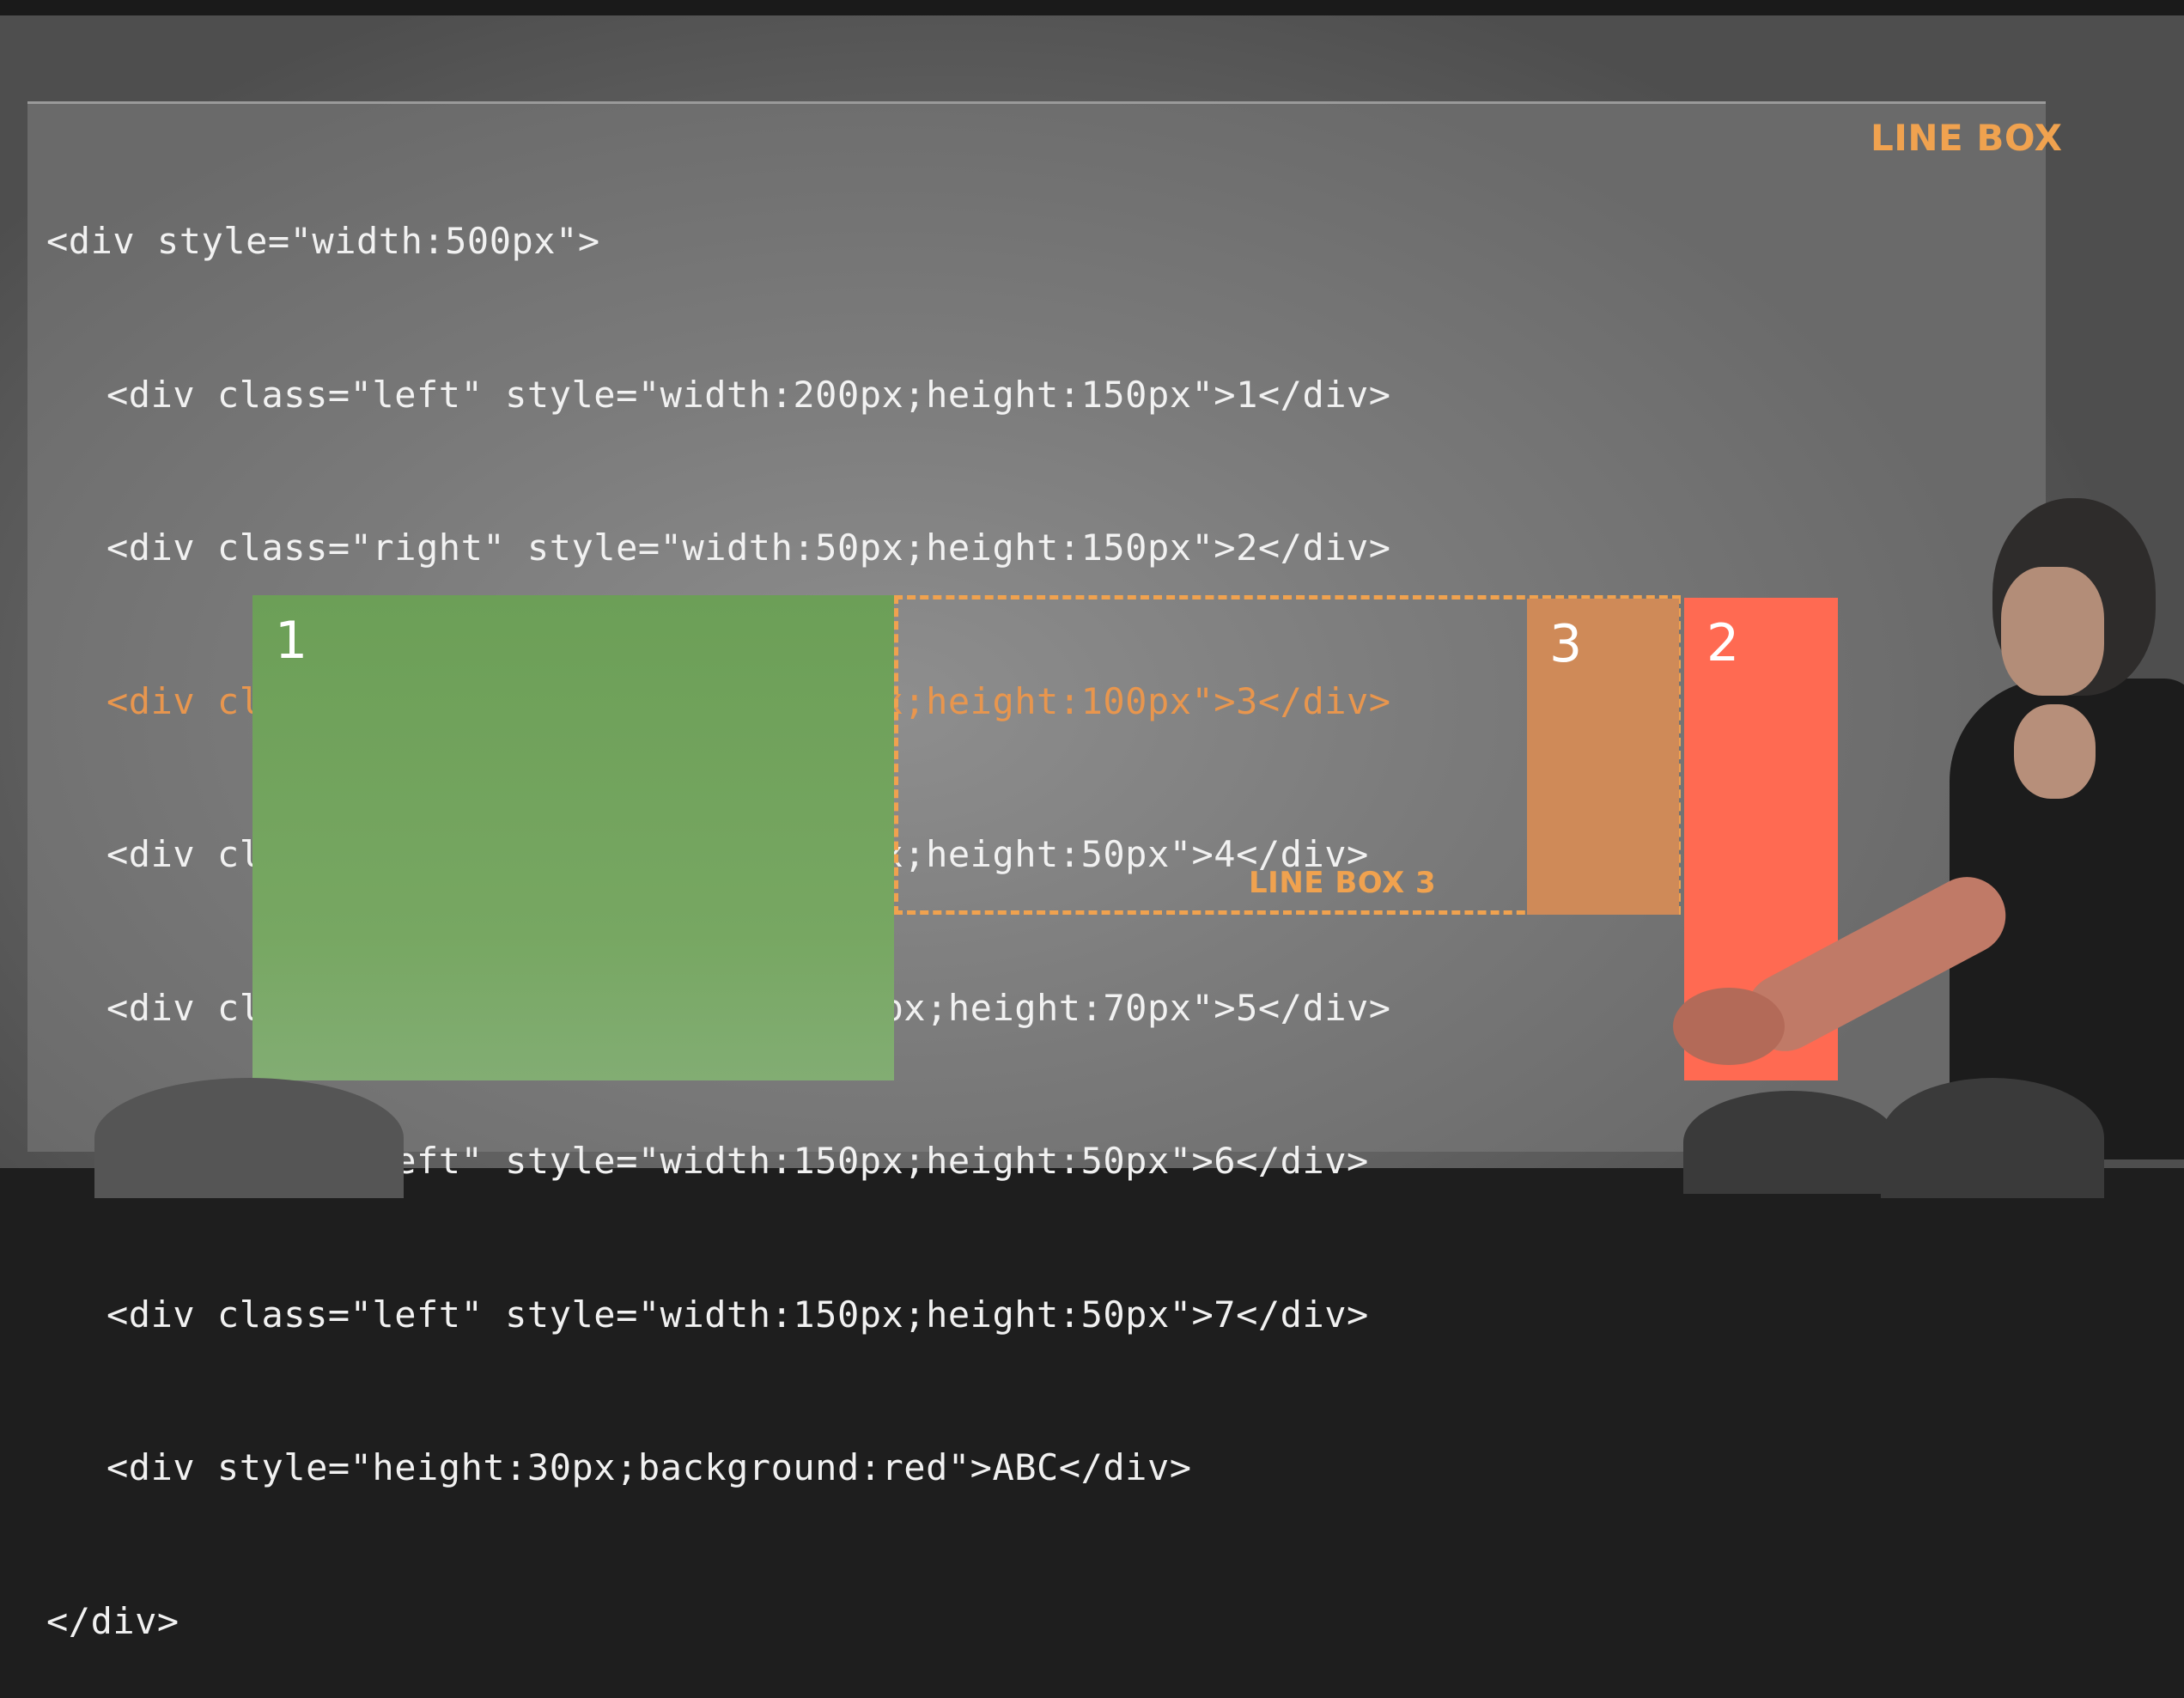  I want to click on box-number: 1, so click(291, 641).